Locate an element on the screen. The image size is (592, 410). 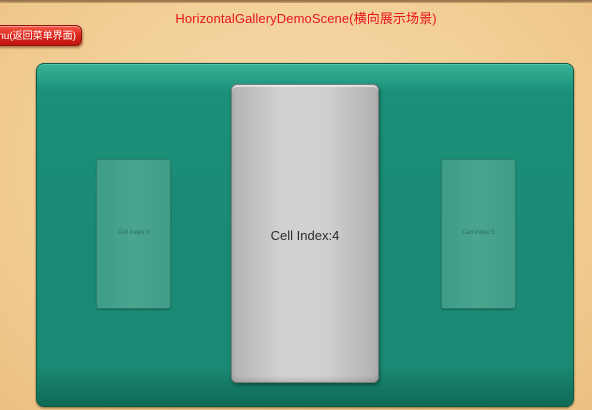
gallery-cell-3: Cell Index:3 is located at coordinates (133, 234).